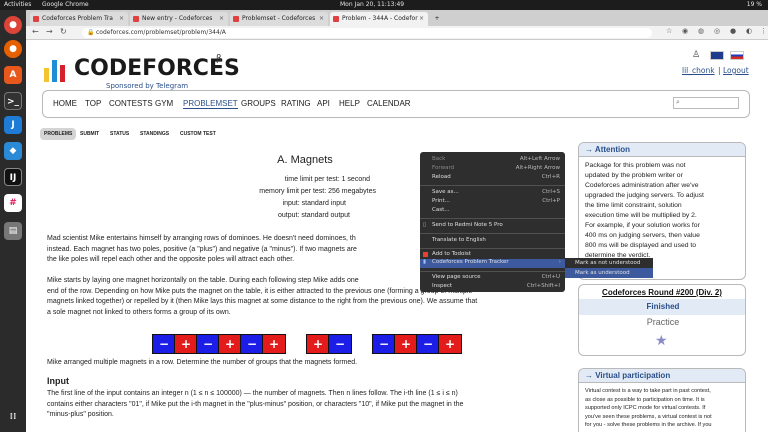 This screenshot has height=432, width=768. Describe the element at coordinates (491, 254) in the screenshot. I see `menu-item-add-to-todoist: Add to Todoist` at that location.